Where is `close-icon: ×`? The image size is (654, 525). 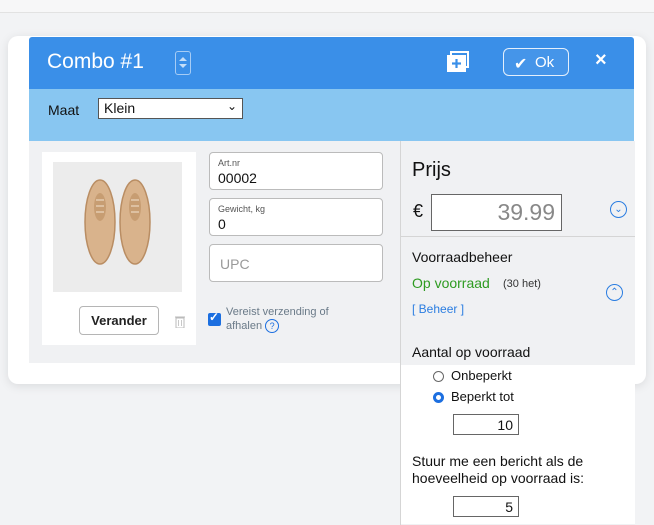 close-icon: × is located at coordinates (601, 60).